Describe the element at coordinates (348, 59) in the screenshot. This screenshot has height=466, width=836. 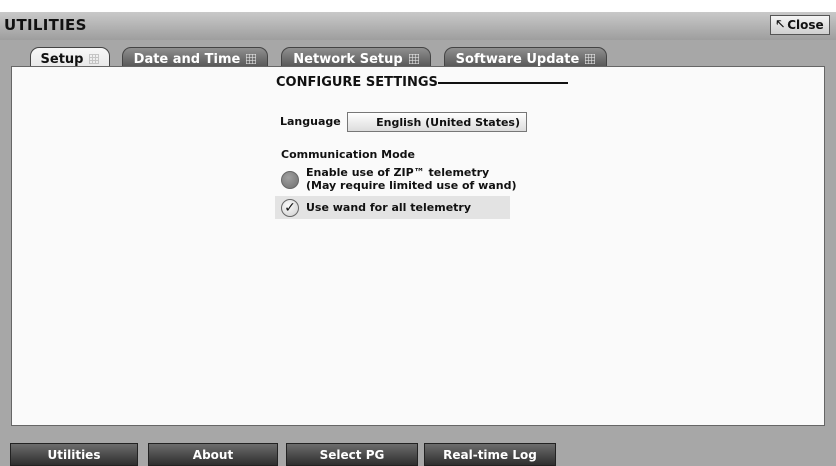
I see `tab-label: Network Setup` at that location.